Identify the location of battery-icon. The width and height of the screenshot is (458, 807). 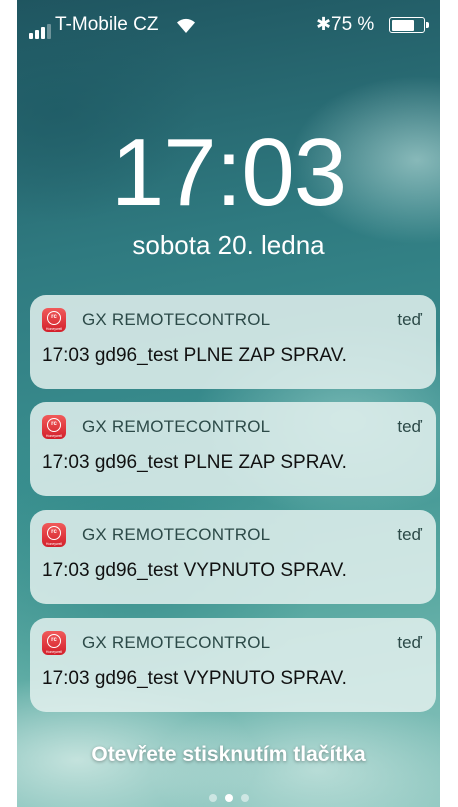
(409, 25).